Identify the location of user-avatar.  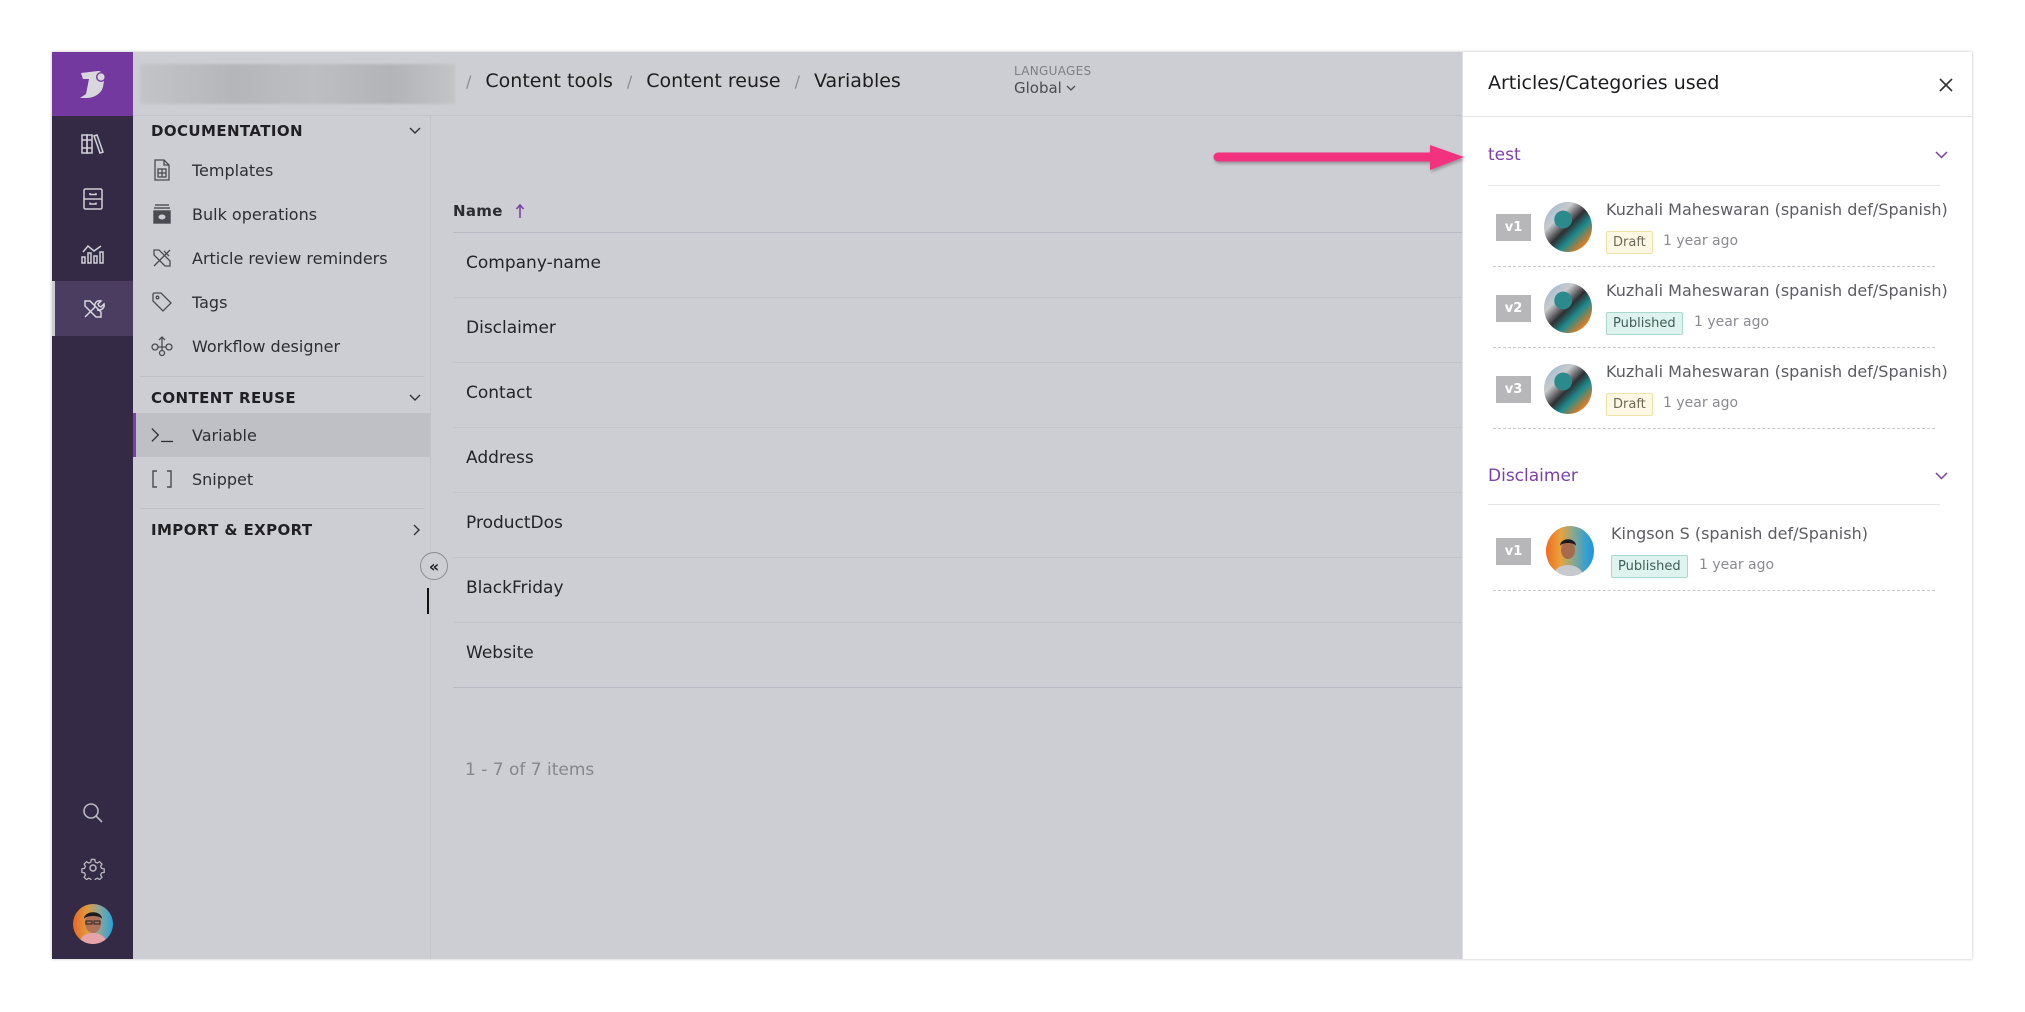
(93, 924).